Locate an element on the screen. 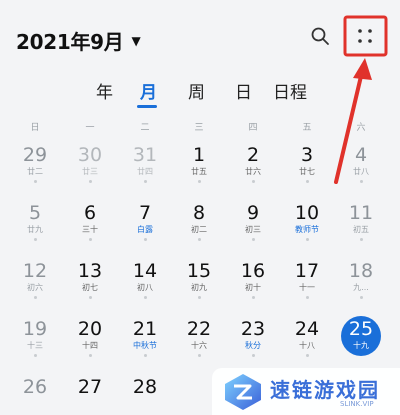 The width and height of the screenshot is (400, 415). weekday-label: 四 is located at coordinates (253, 128).